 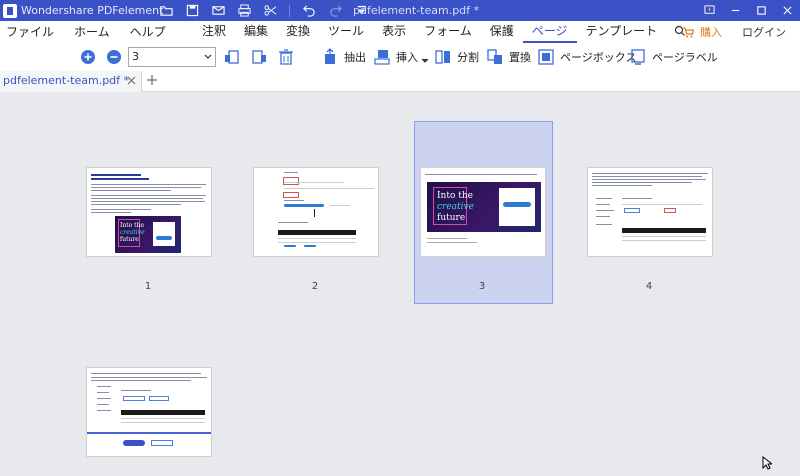 I want to click on menu-help: ヘルプ, so click(x=148, y=32).